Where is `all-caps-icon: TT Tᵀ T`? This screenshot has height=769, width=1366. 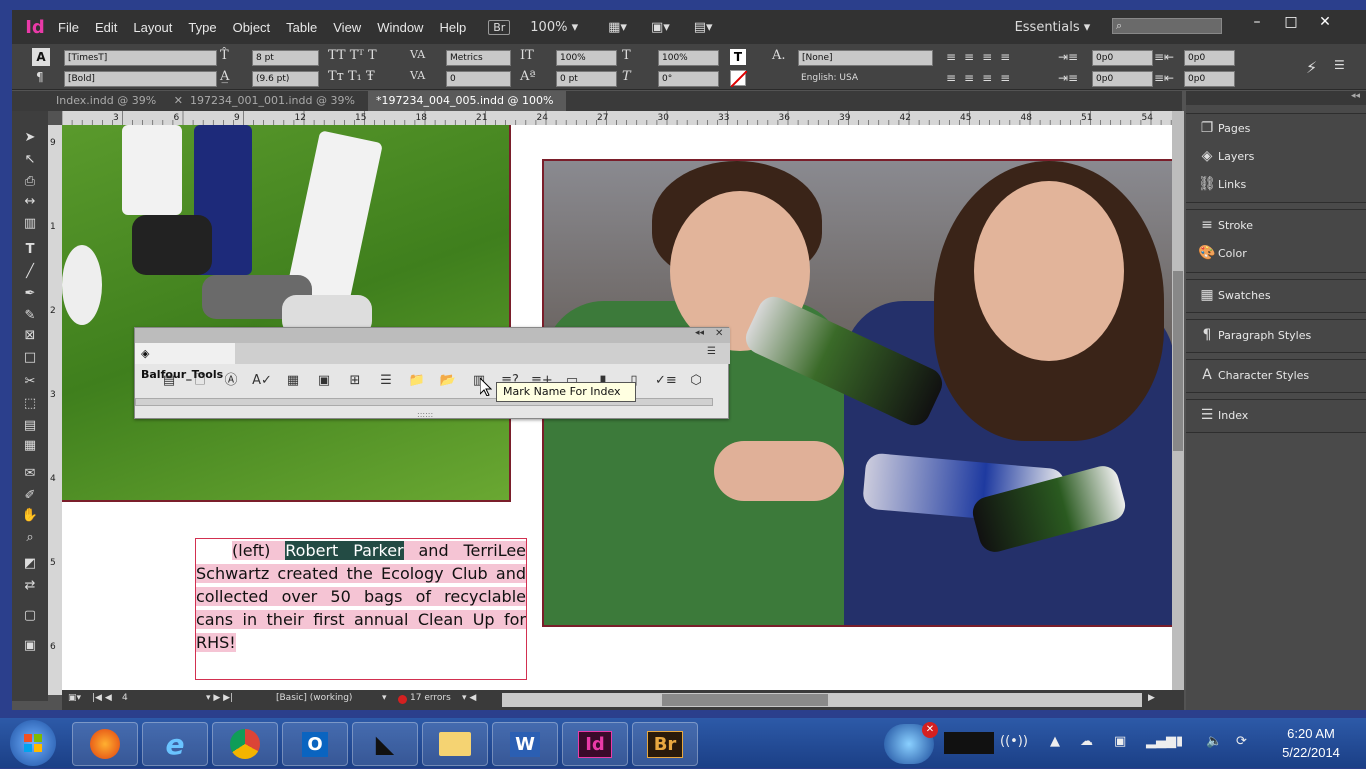 all-caps-icon: TT Tᵀ T is located at coordinates (352, 55).